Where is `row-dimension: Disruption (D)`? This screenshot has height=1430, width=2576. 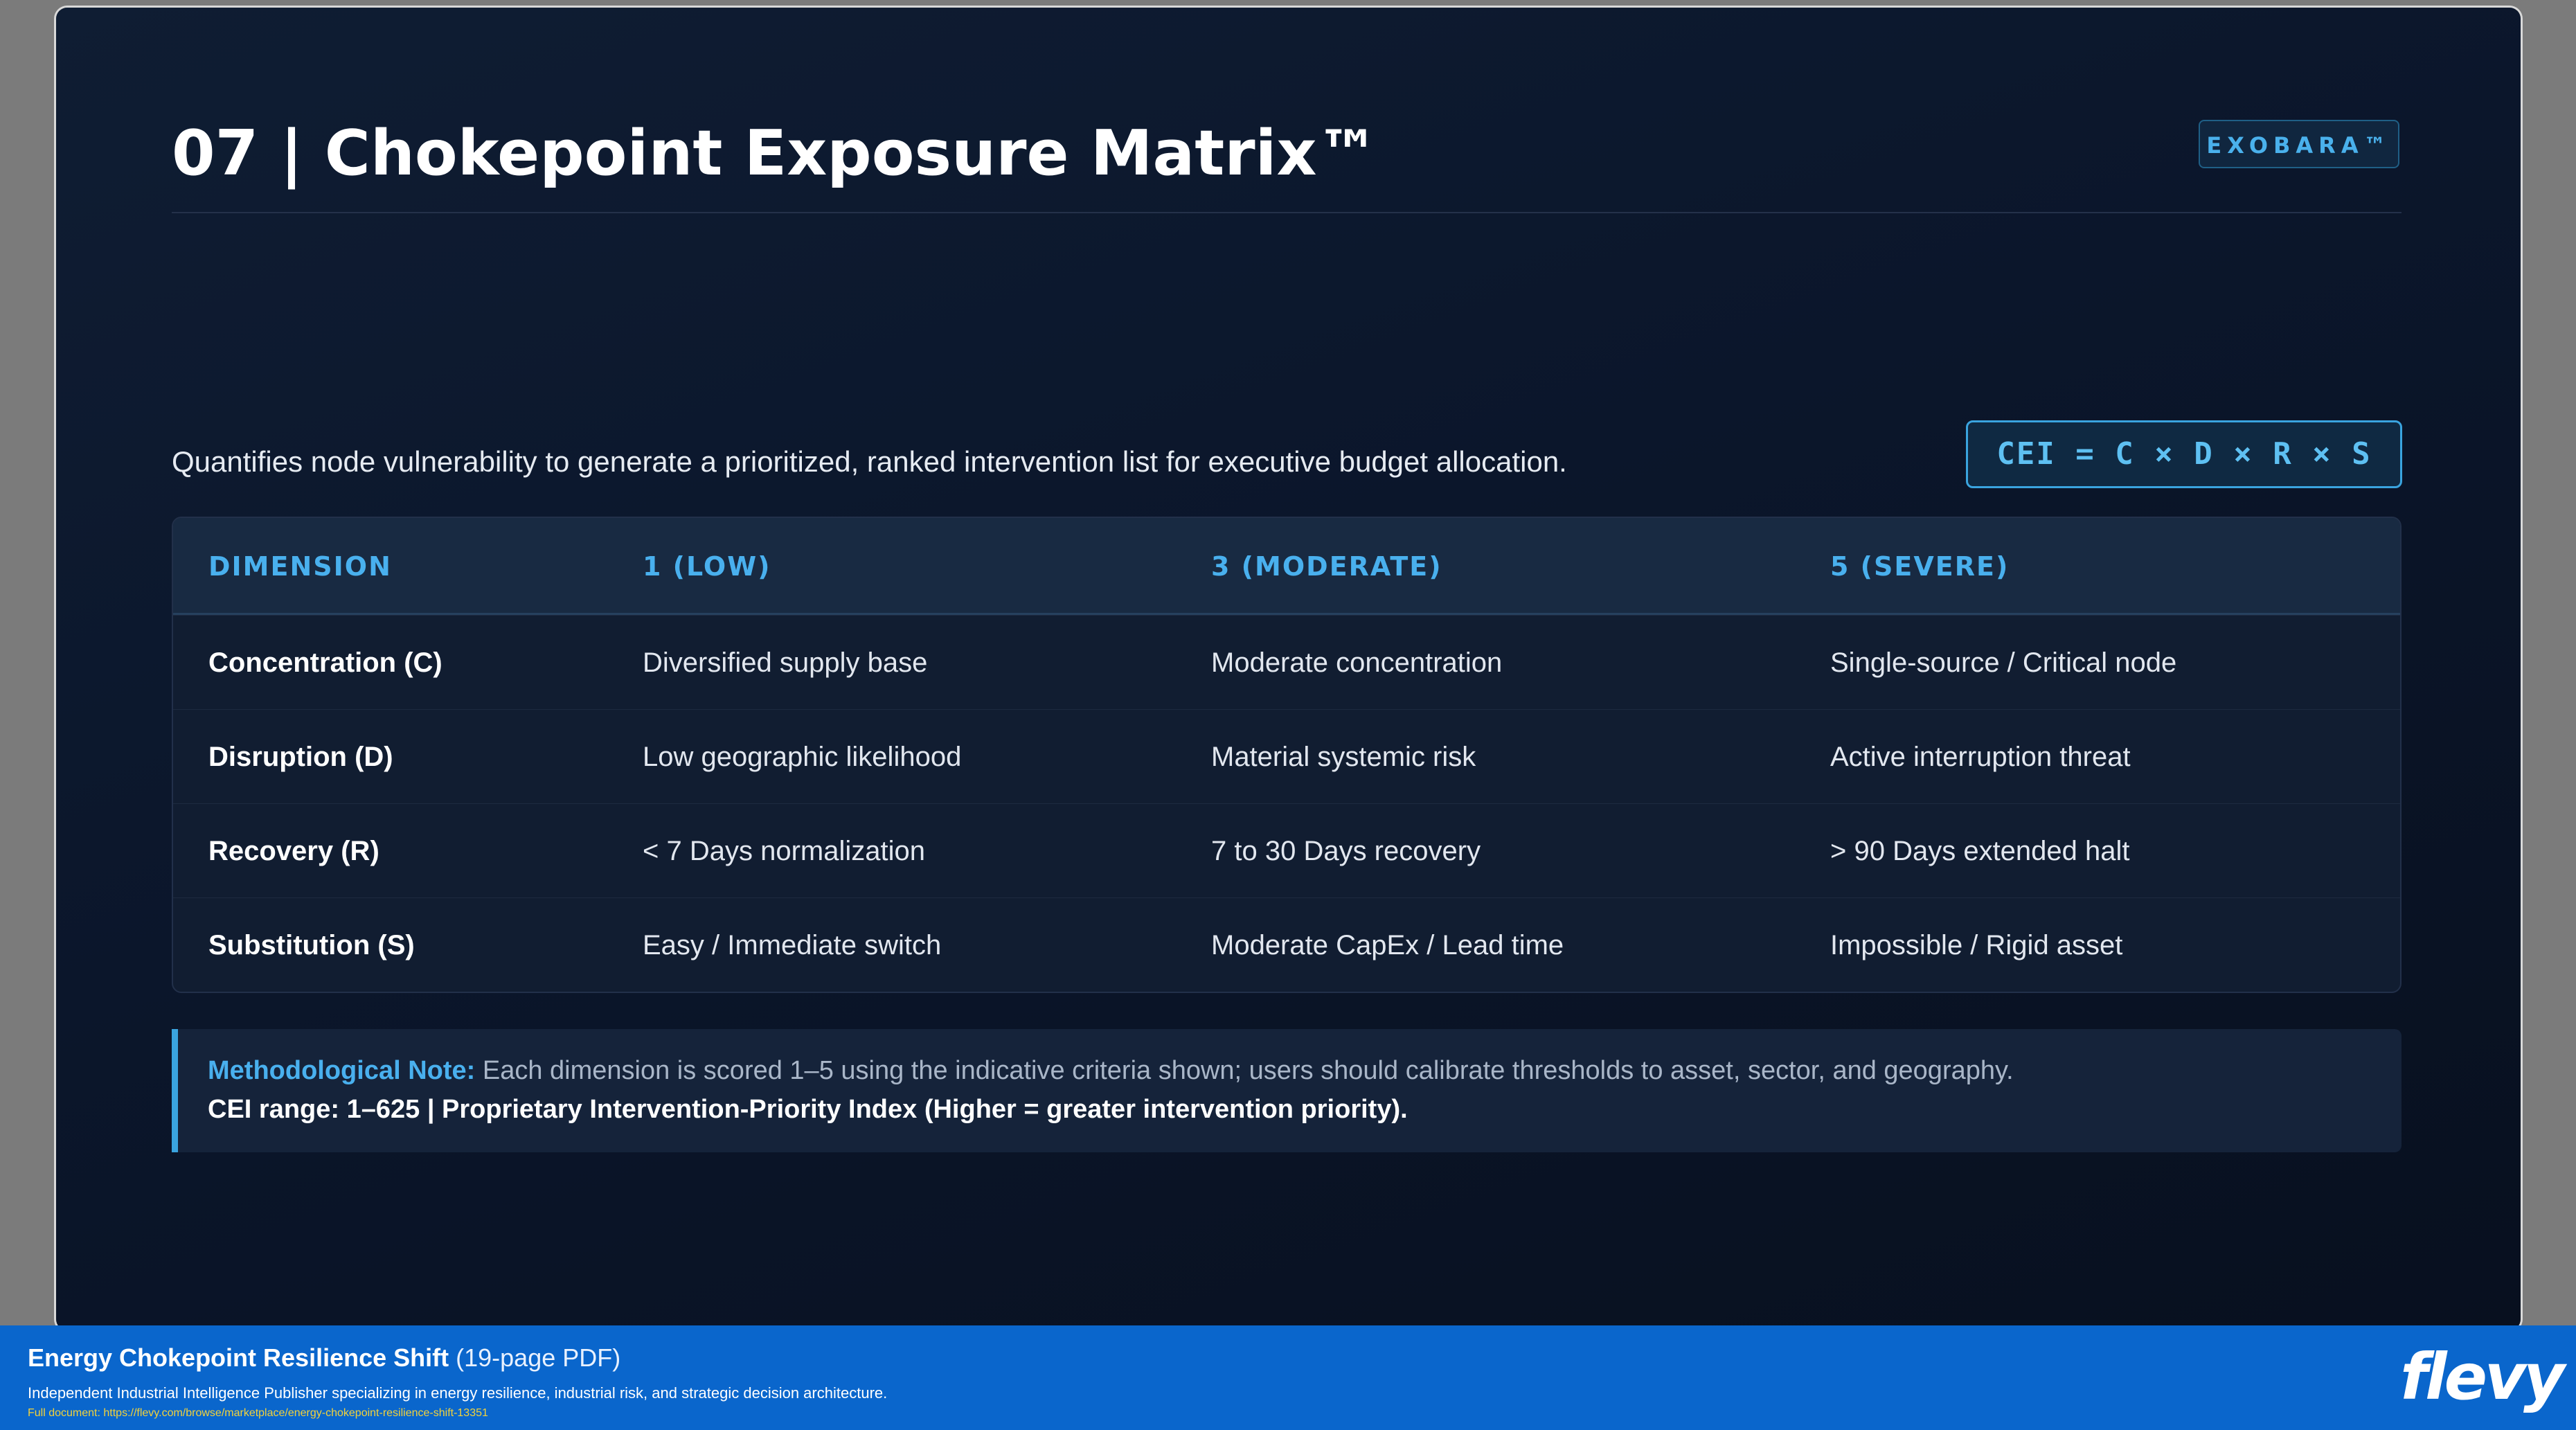
row-dimension: Disruption (D) is located at coordinates (300, 757).